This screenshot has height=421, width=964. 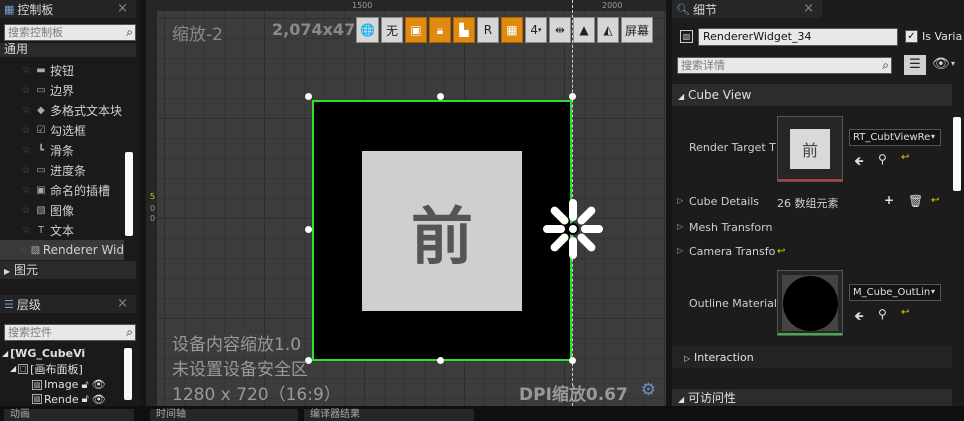 I want to click on palette-category-common: 通用, so click(x=68, y=50).